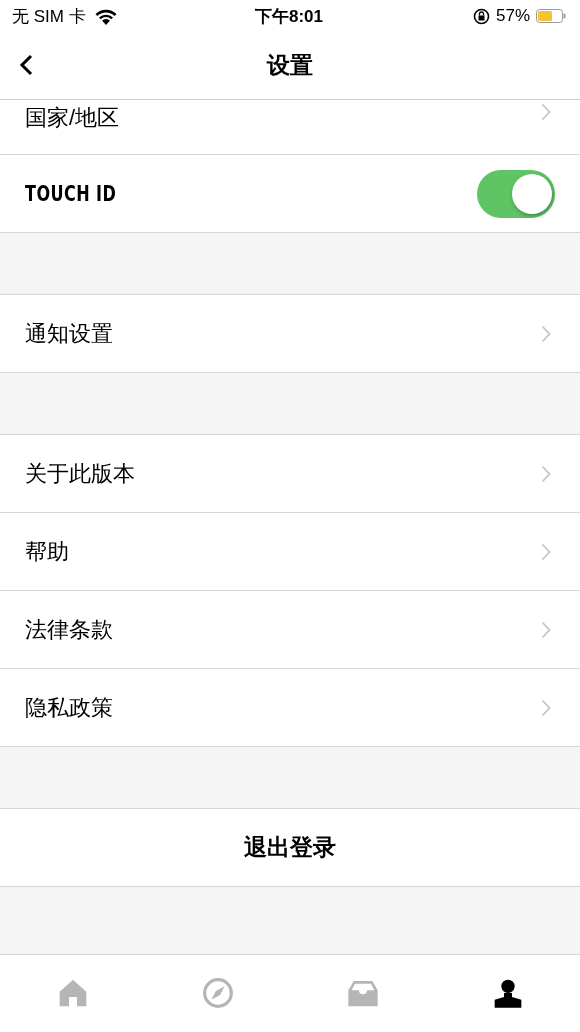  What do you see at coordinates (47, 551) in the screenshot?
I see `row-label: 帮助` at bounding box center [47, 551].